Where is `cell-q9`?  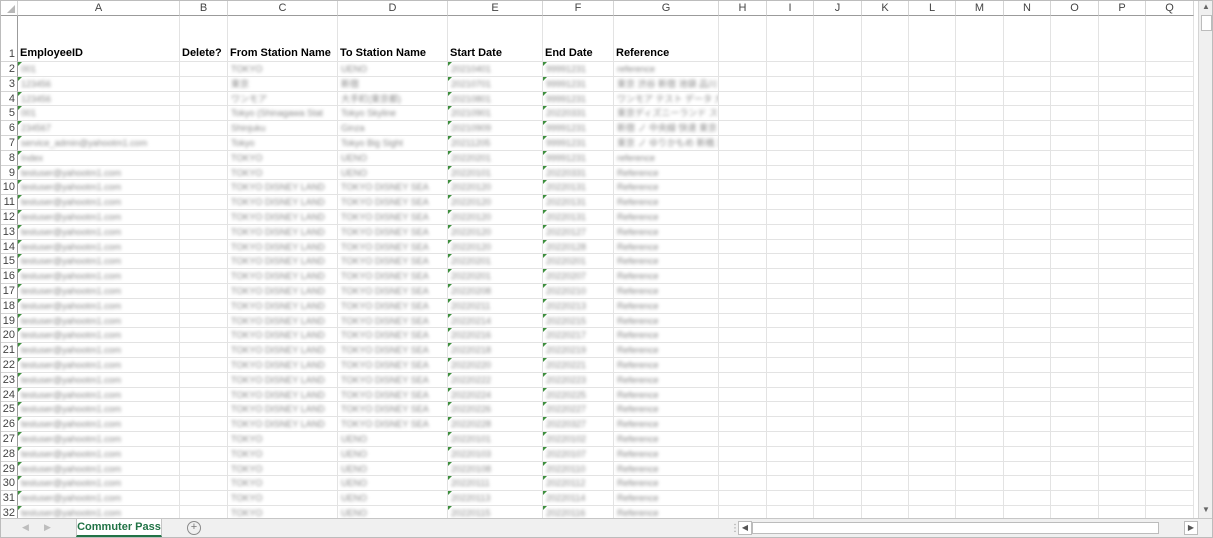 cell-q9 is located at coordinates (1170, 173).